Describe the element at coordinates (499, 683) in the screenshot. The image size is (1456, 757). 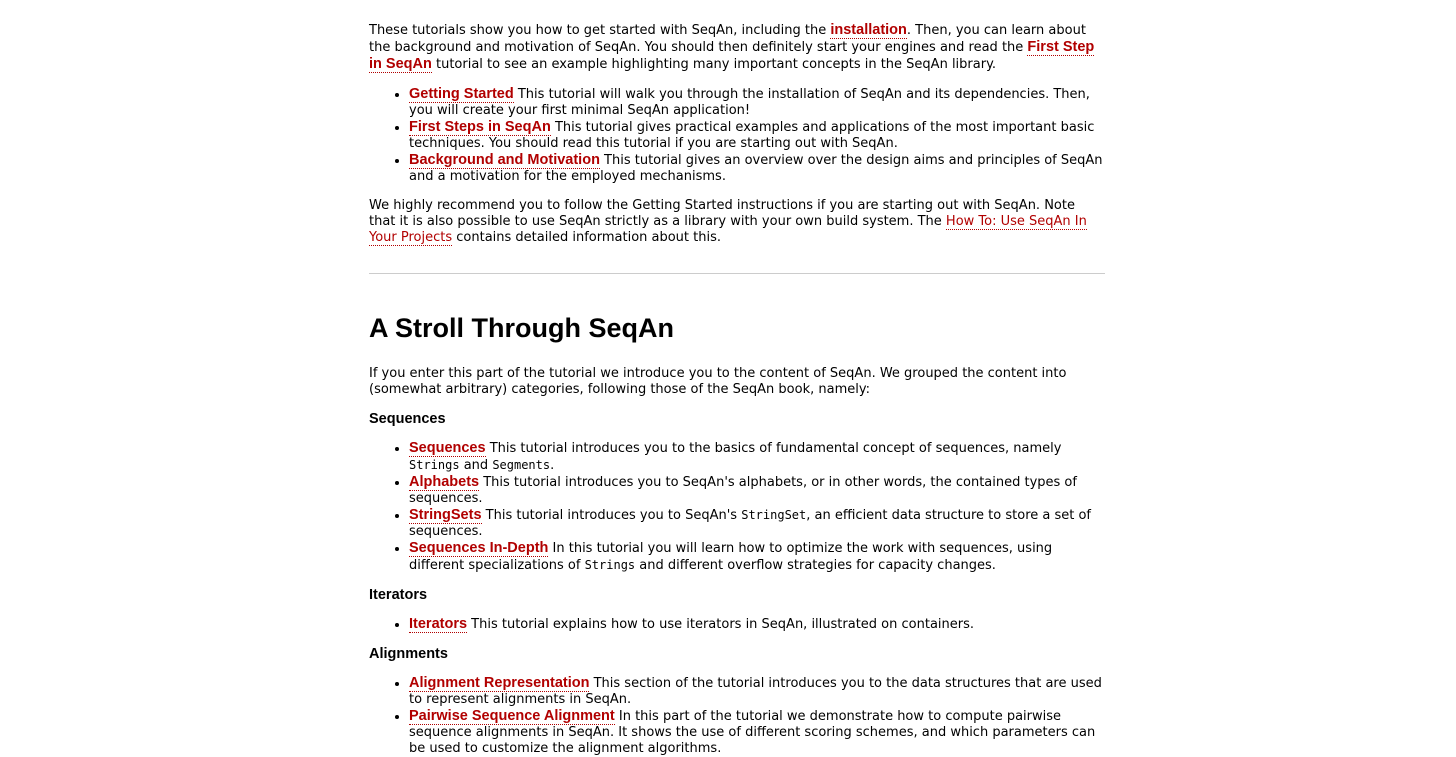
I see `alignment-representation-link: Alignment Representation` at that location.